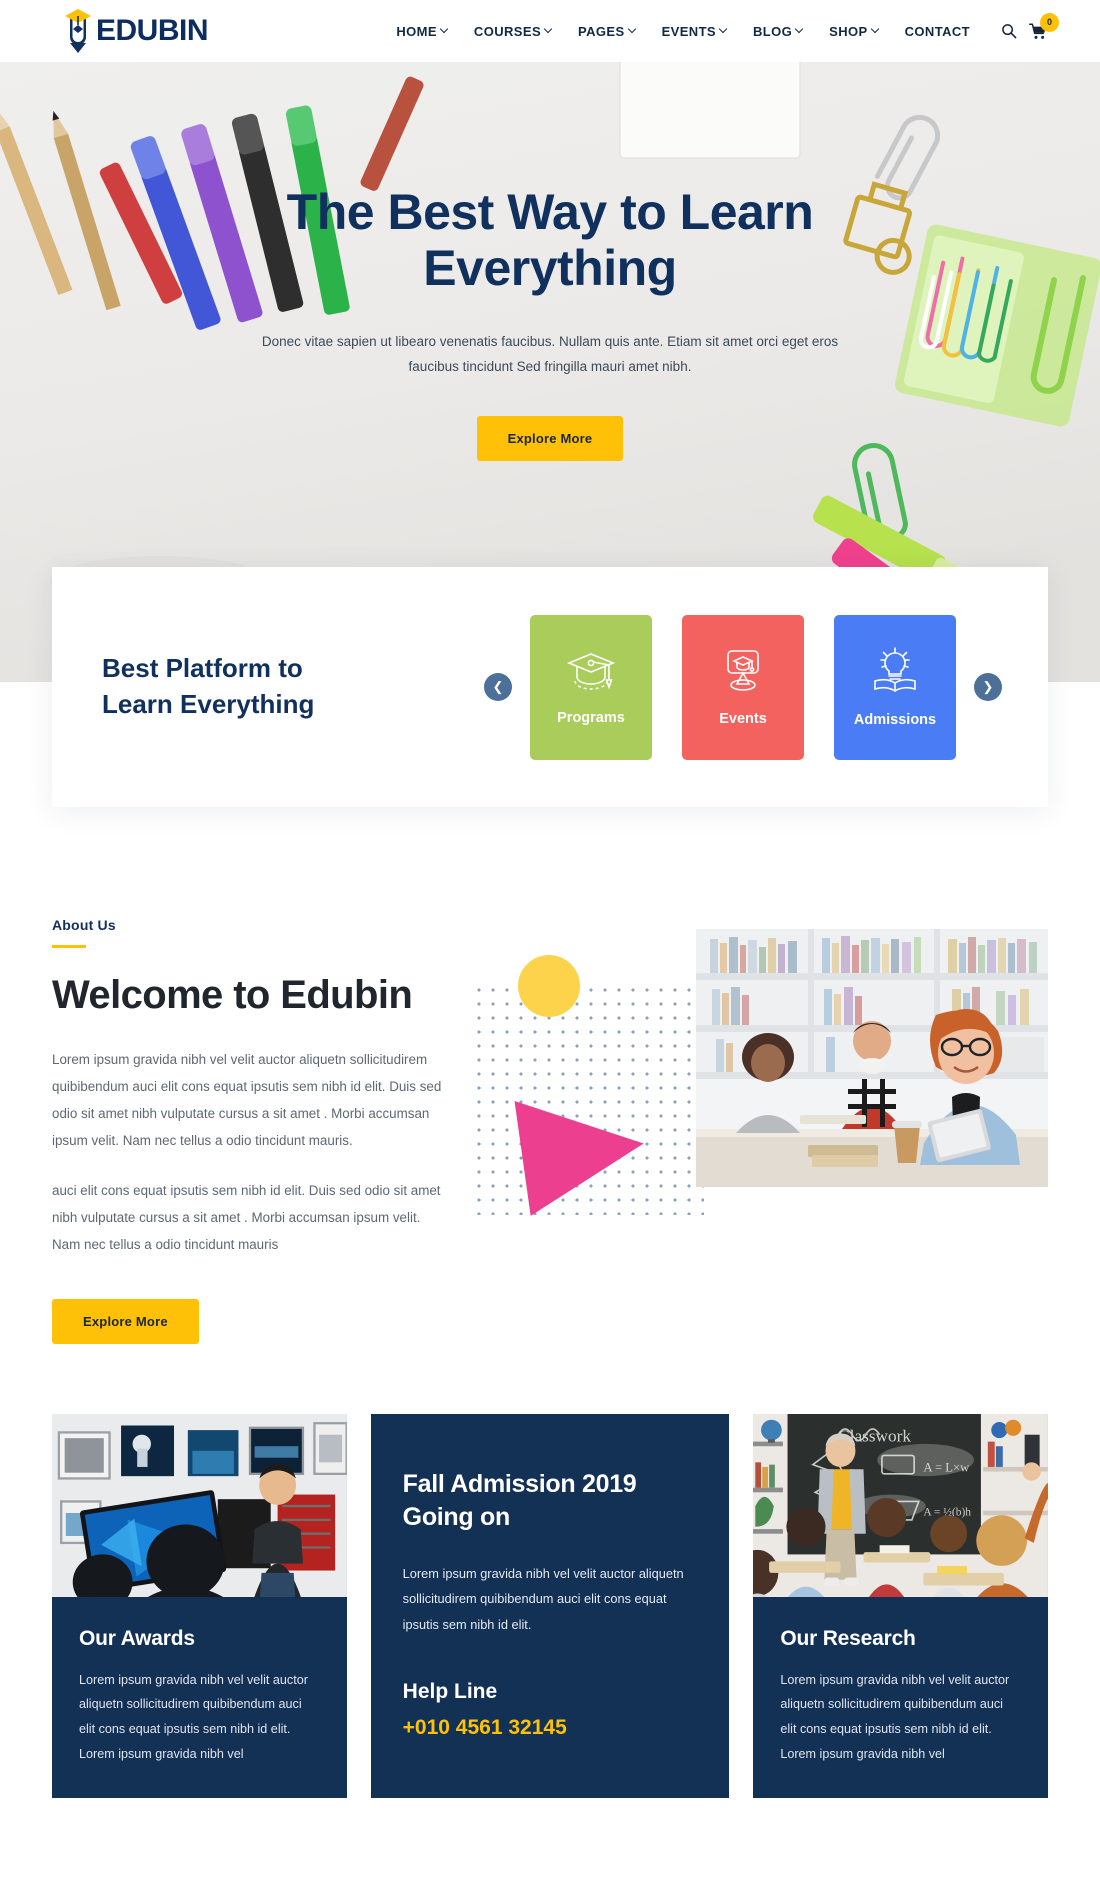  I want to click on platform-card-events: Events, so click(743, 687).